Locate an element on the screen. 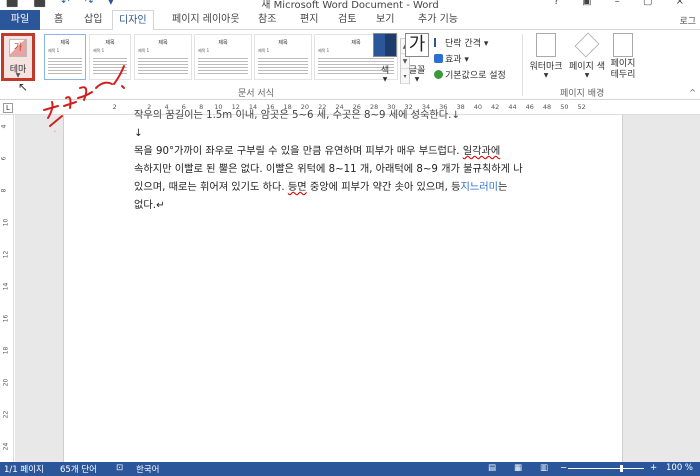 The image size is (700, 476). zoom-slider is located at coordinates (606, 468).